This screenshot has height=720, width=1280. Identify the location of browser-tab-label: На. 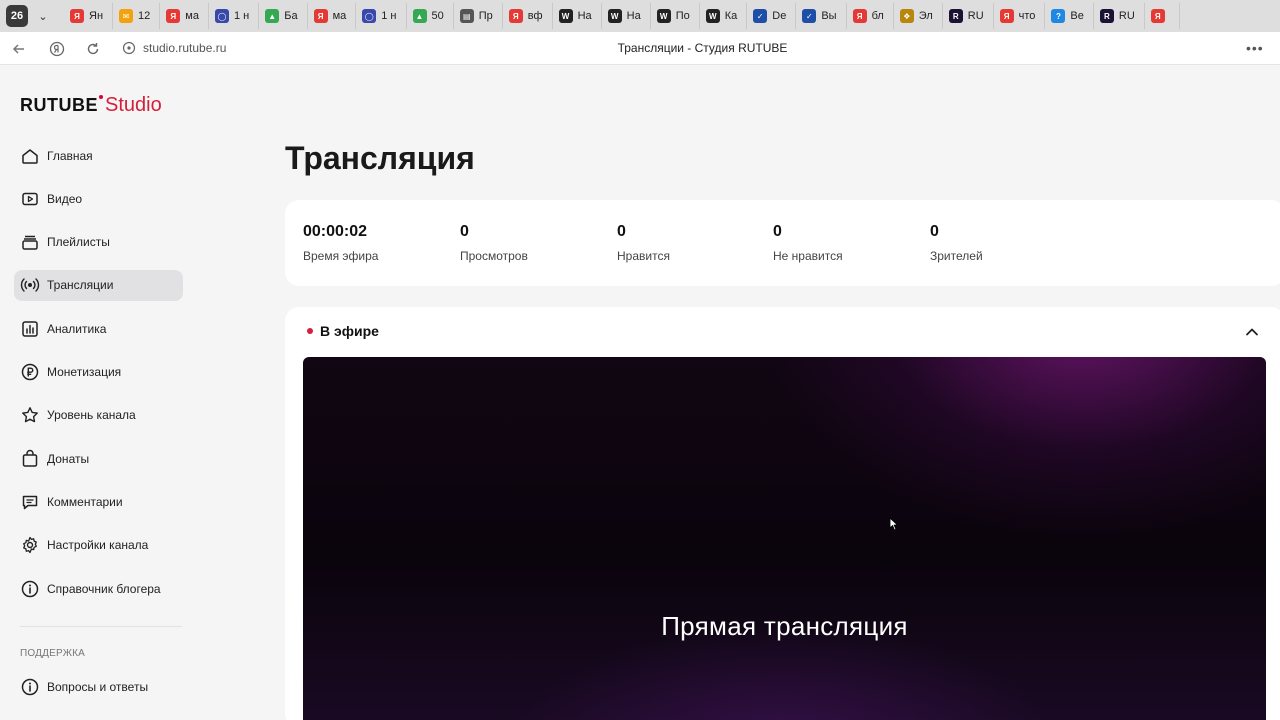
(584, 16).